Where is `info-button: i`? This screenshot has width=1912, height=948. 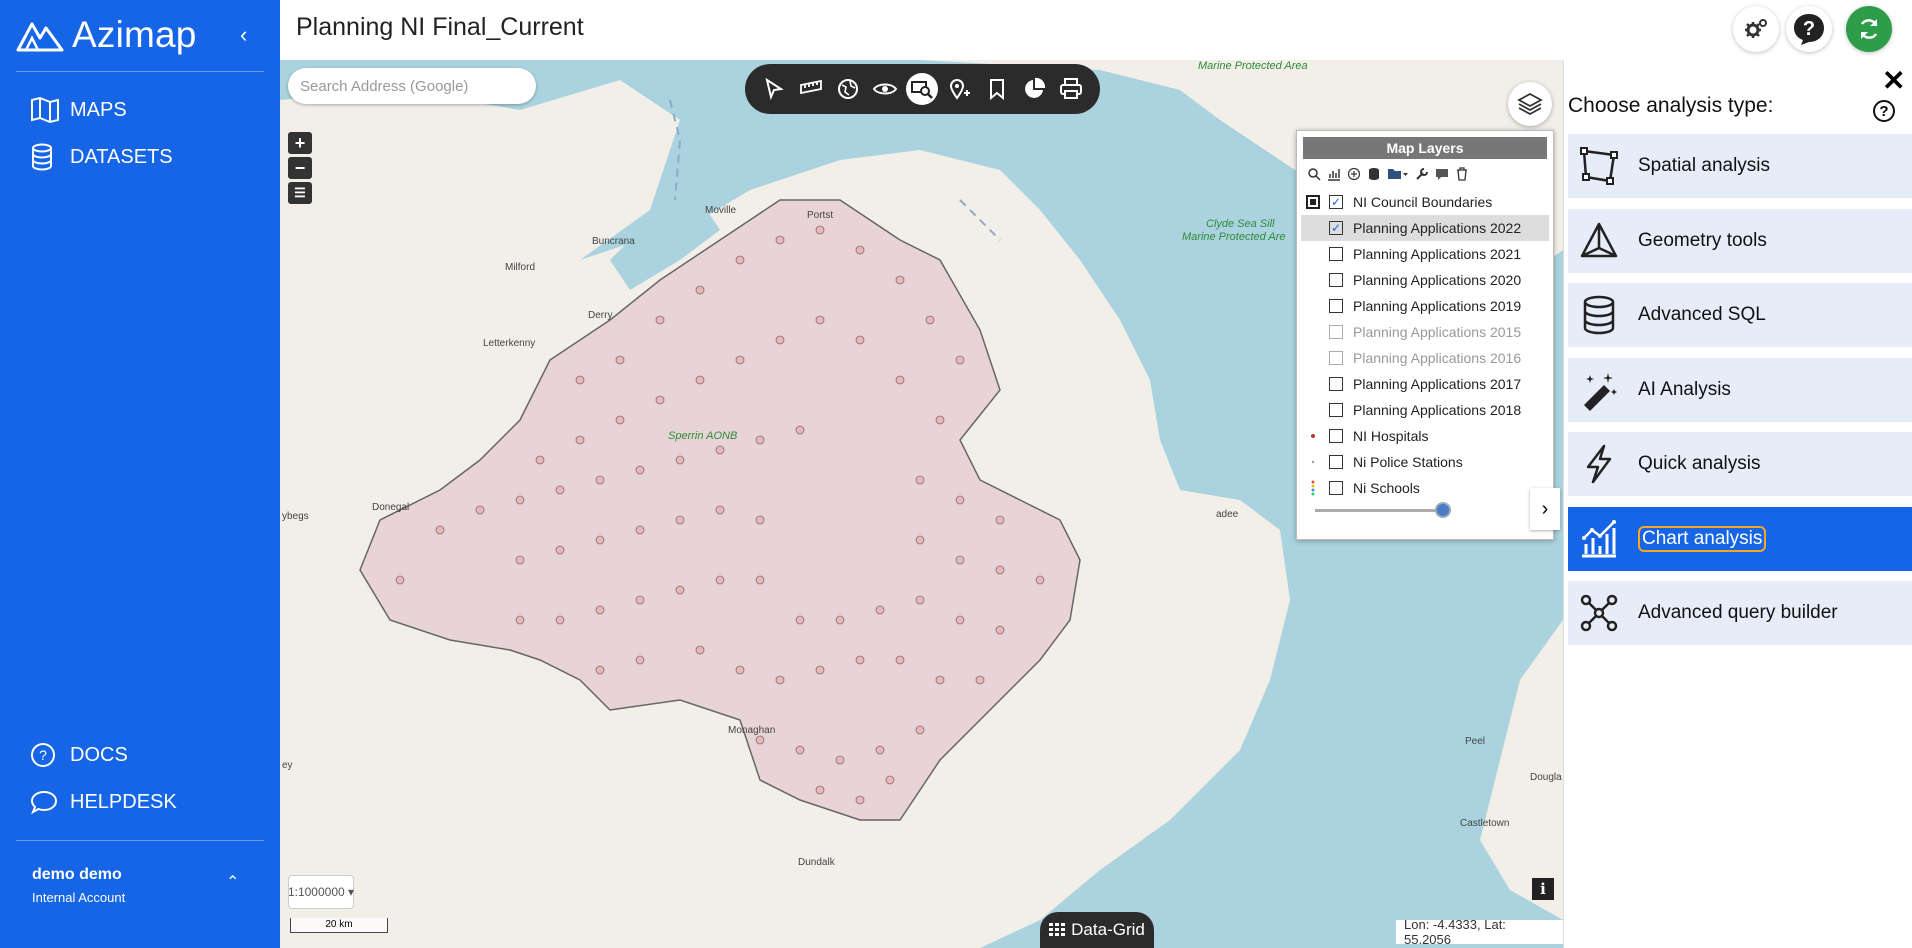 info-button: i is located at coordinates (1543, 889).